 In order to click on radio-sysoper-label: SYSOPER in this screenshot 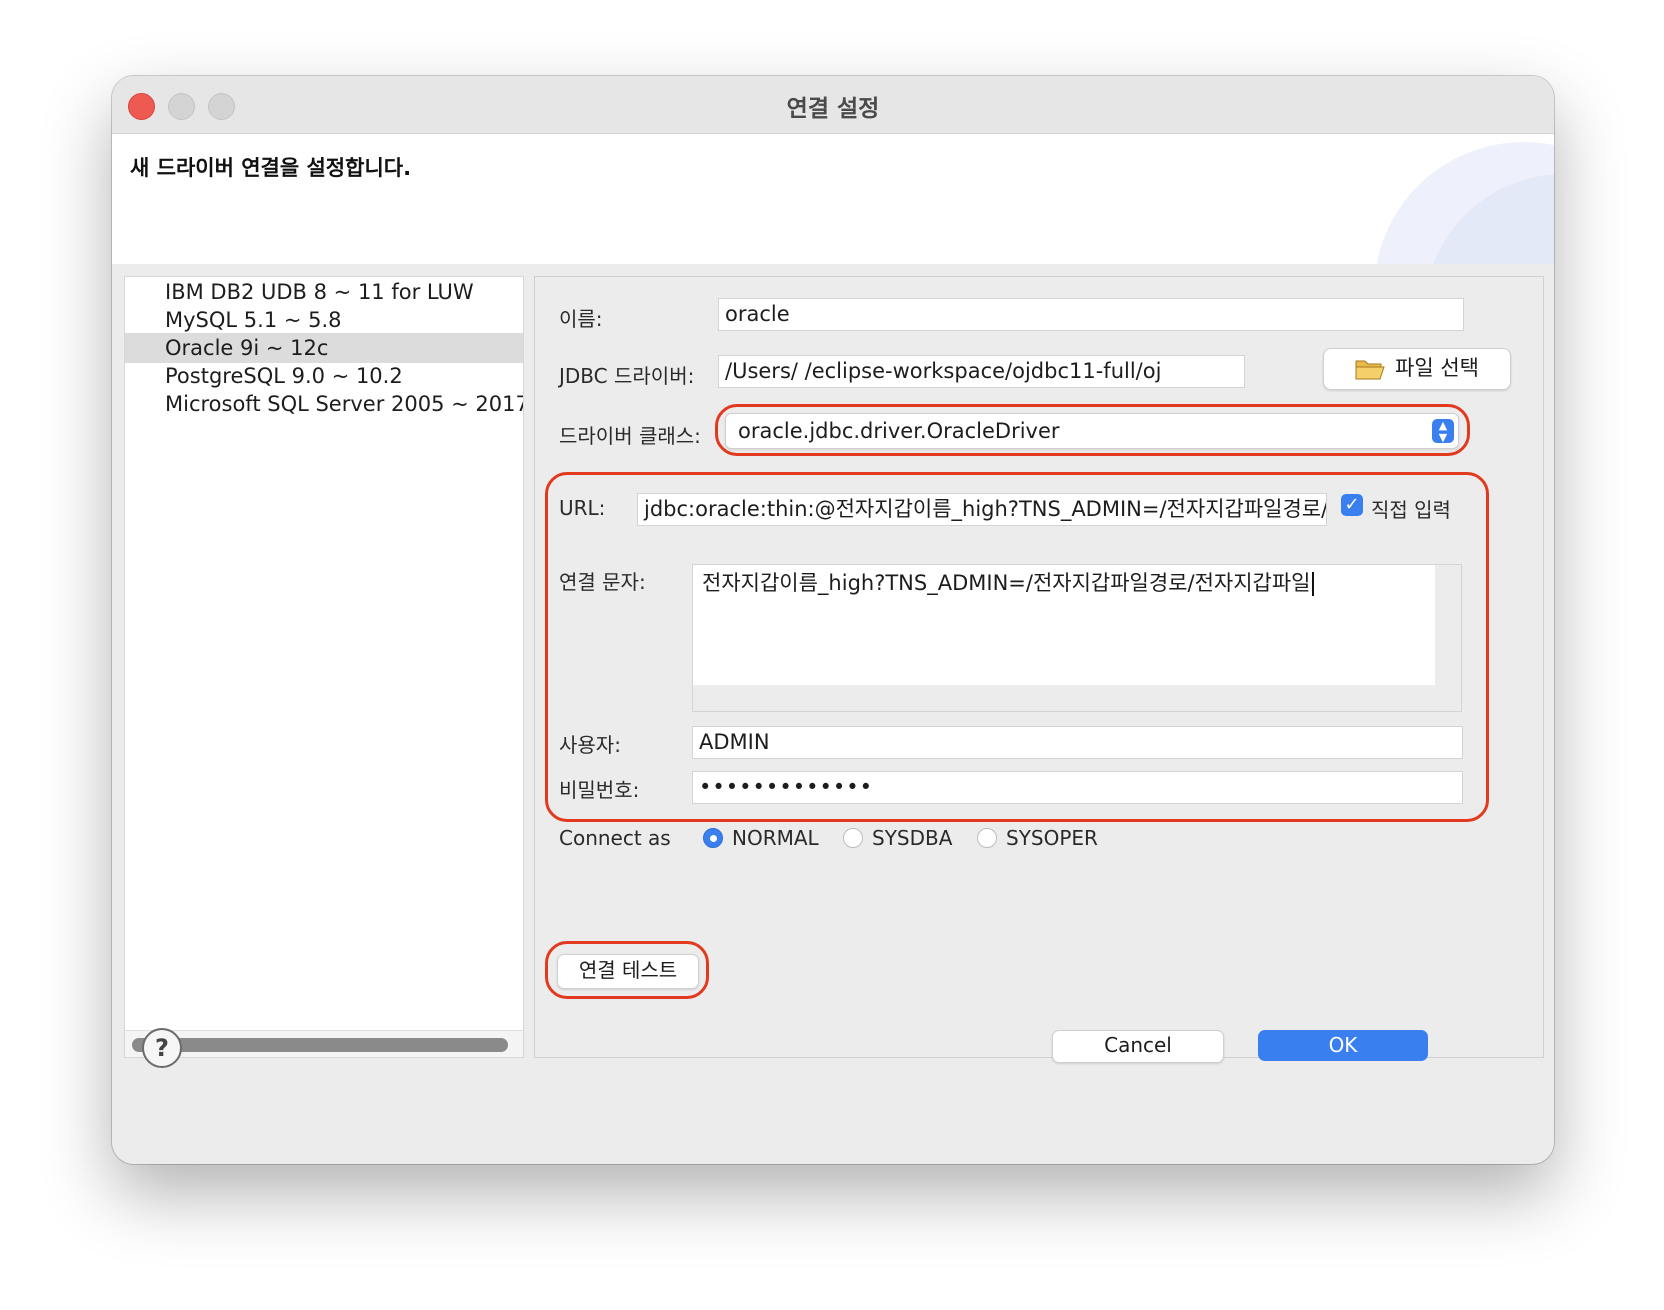, I will do `click(1052, 838)`.